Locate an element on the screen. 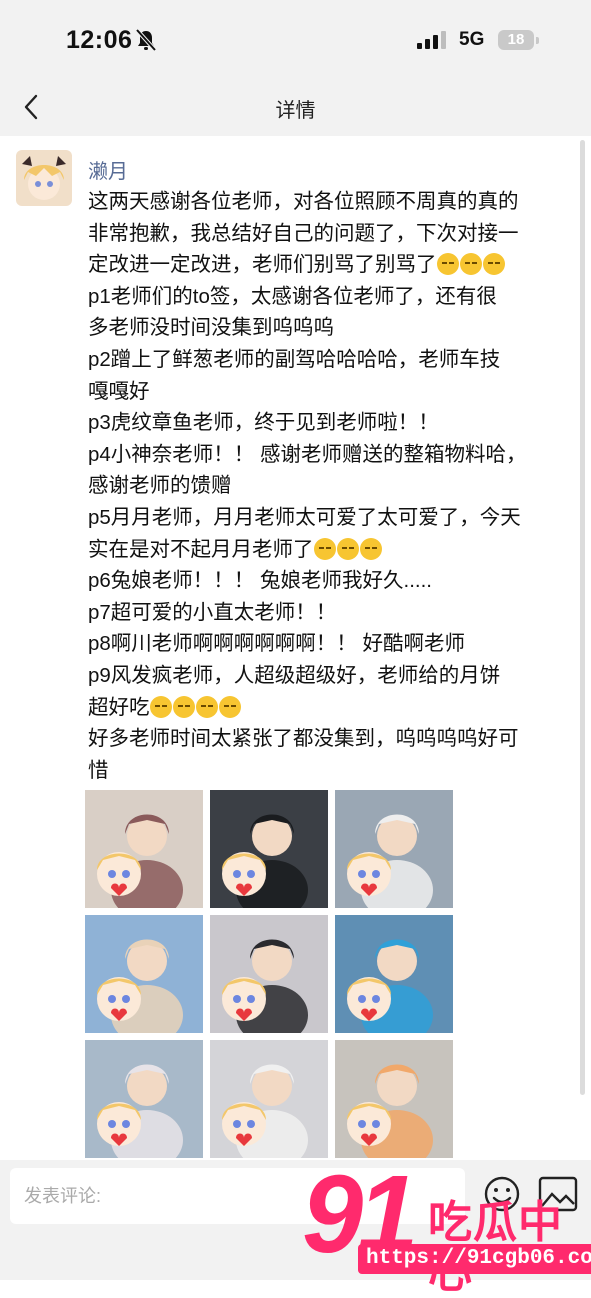  network-type: 5G is located at coordinates (472, 39).